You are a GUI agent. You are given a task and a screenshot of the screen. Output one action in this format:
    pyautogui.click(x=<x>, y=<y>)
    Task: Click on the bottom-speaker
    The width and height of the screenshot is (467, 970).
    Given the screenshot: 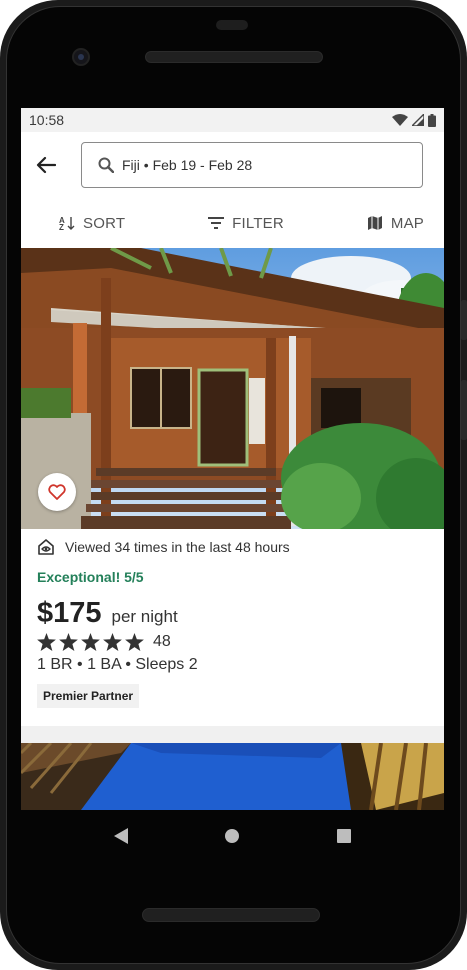 What is the action you would take?
    pyautogui.click(x=231, y=915)
    